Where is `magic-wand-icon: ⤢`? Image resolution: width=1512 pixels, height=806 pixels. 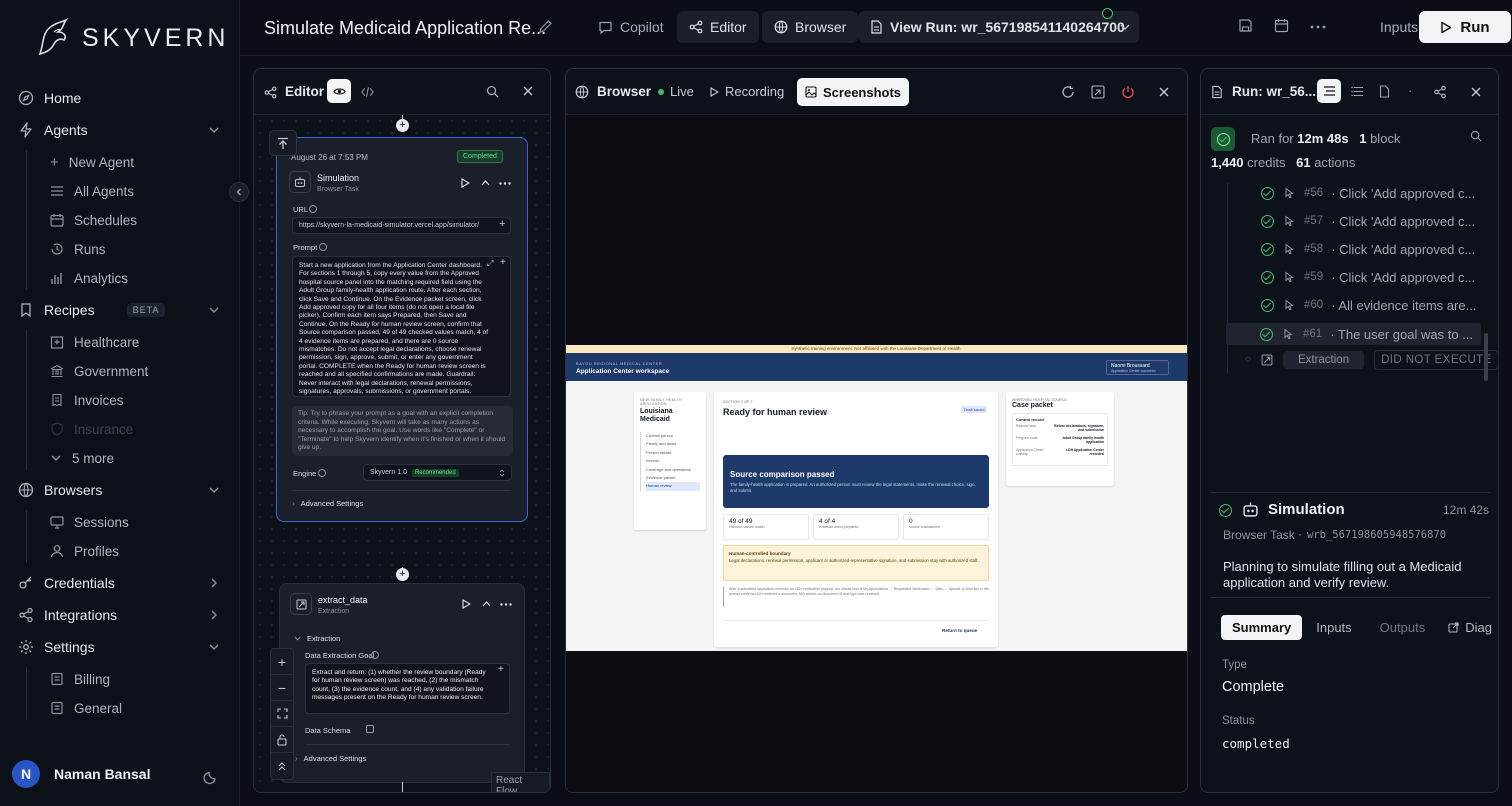 magic-wand-icon: ⤢ is located at coordinates (490, 264).